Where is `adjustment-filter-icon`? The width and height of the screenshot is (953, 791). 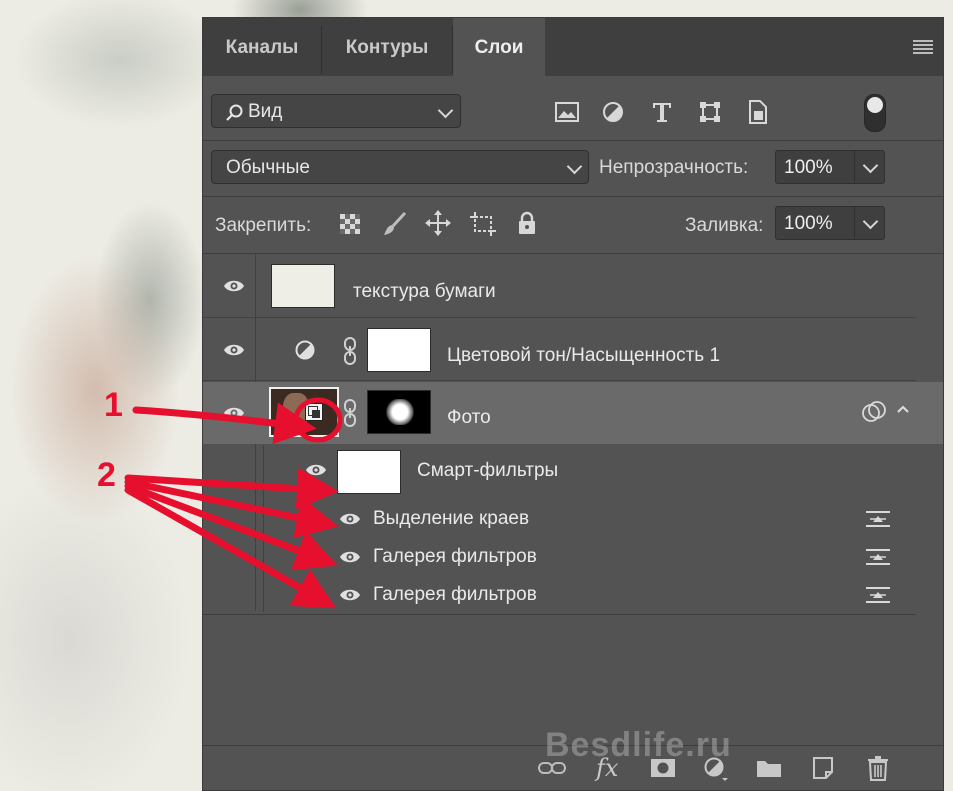
adjustment-filter-icon is located at coordinates (613, 112).